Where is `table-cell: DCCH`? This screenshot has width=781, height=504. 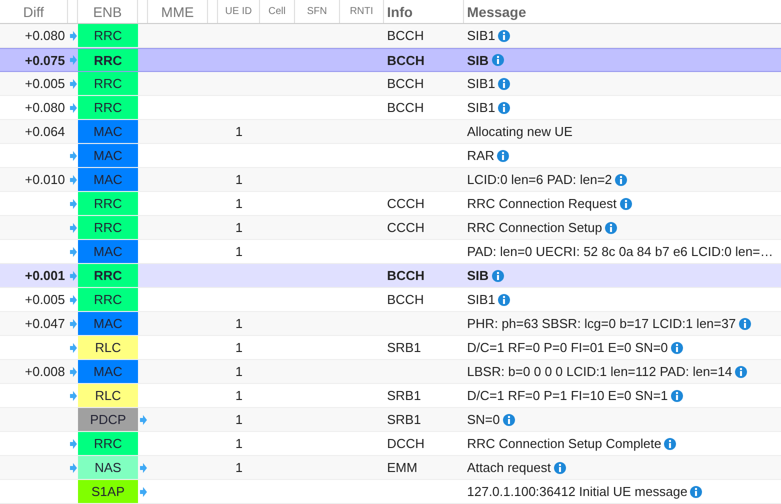 table-cell: DCCH is located at coordinates (406, 443).